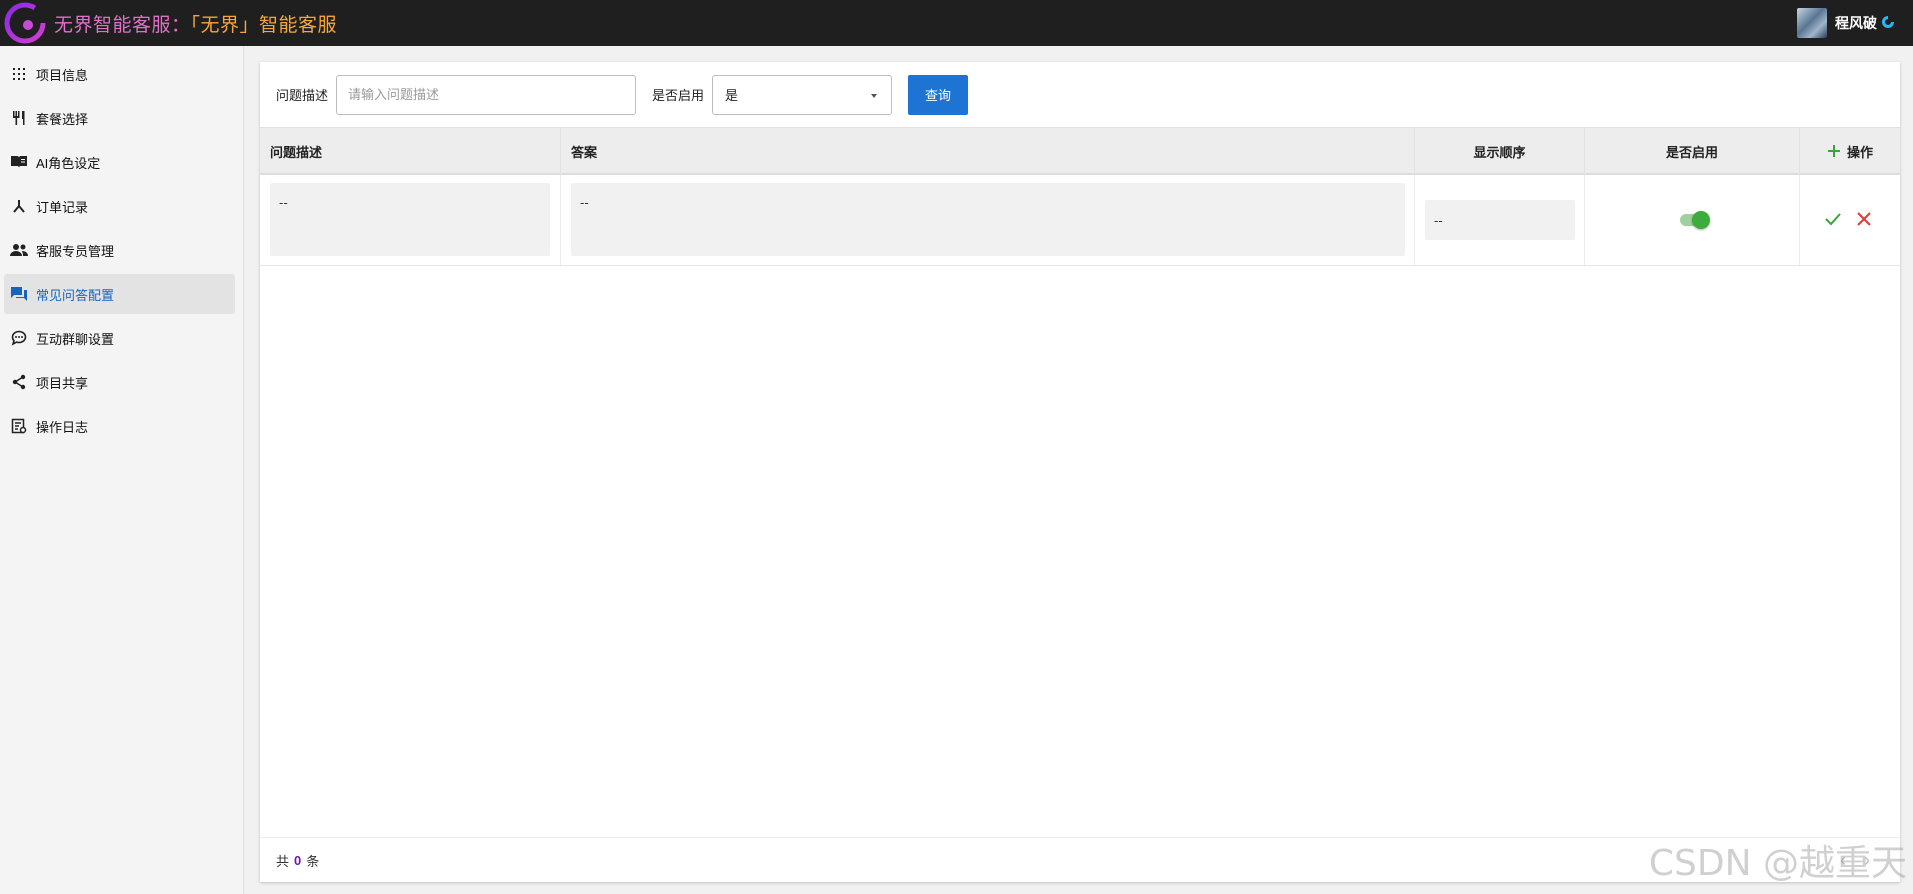 The width and height of the screenshot is (1913, 894). I want to click on sidebar-item-label: 套餐选择, so click(62, 119).